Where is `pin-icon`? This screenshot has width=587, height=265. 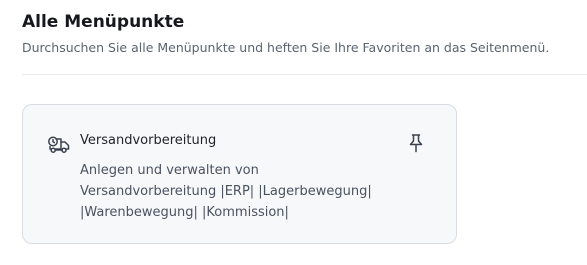 pin-icon is located at coordinates (416, 143).